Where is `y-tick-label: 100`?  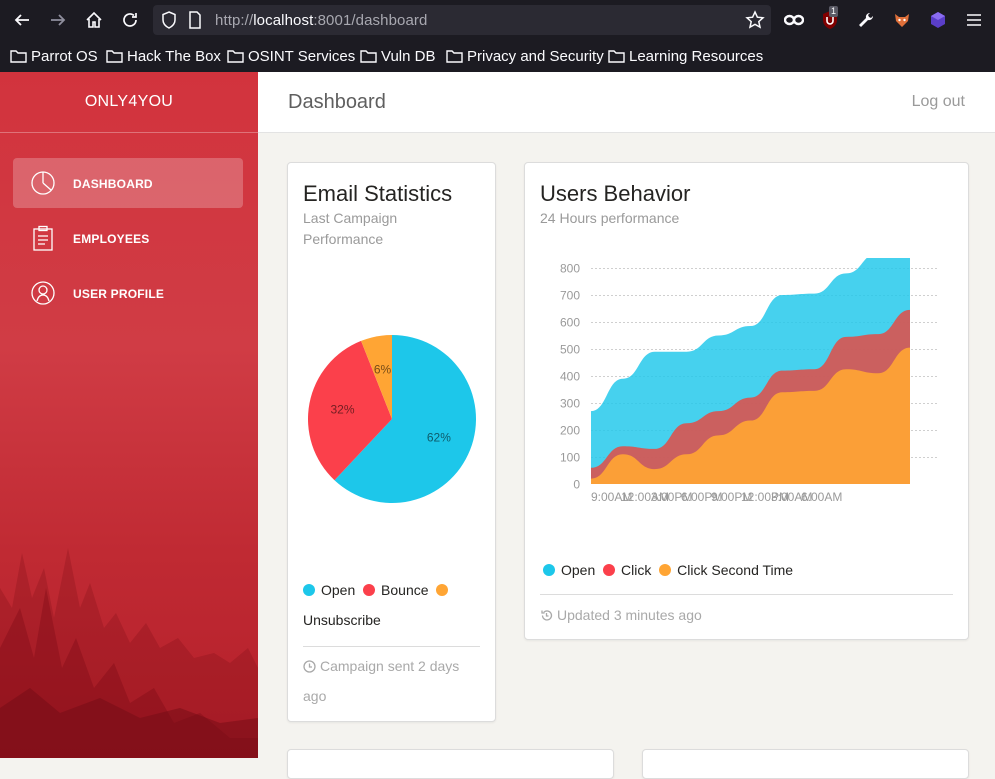
y-tick-label: 100 is located at coordinates (570, 458).